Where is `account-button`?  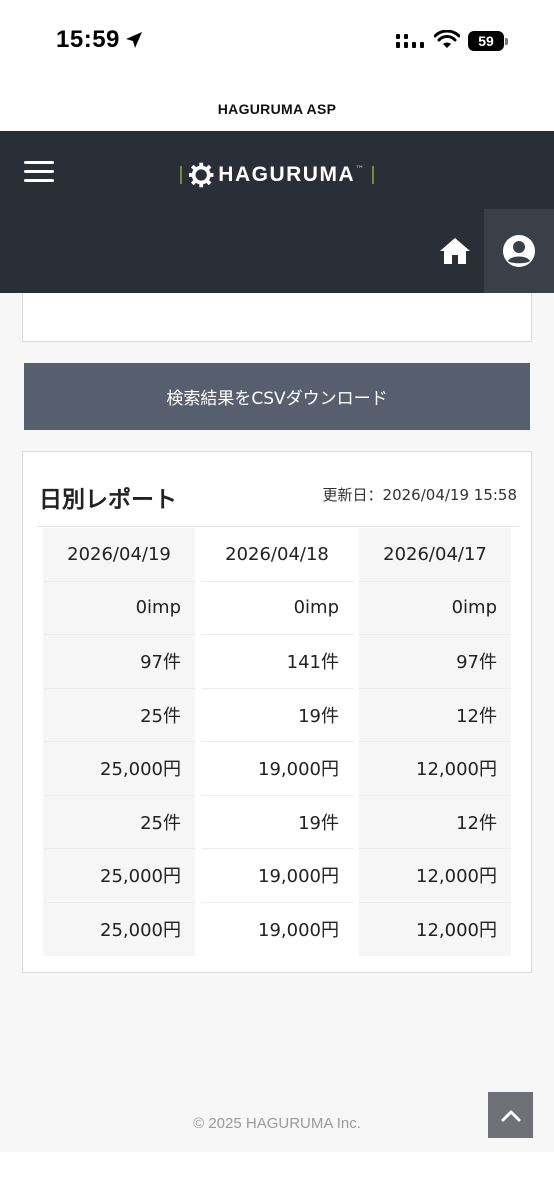 account-button is located at coordinates (519, 251).